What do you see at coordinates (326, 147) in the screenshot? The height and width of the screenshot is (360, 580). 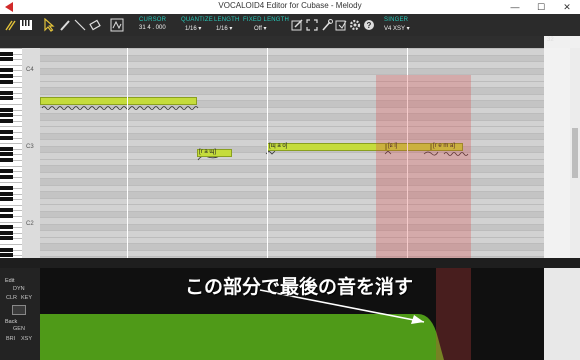 I see `note: [ɰ a o]` at bounding box center [326, 147].